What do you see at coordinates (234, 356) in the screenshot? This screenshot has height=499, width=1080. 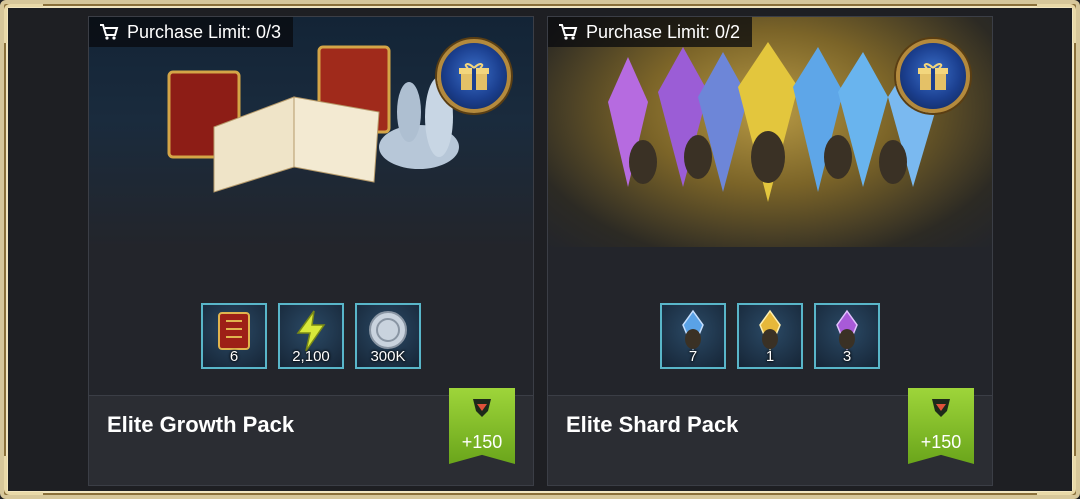 I see `item-quantity: 6` at bounding box center [234, 356].